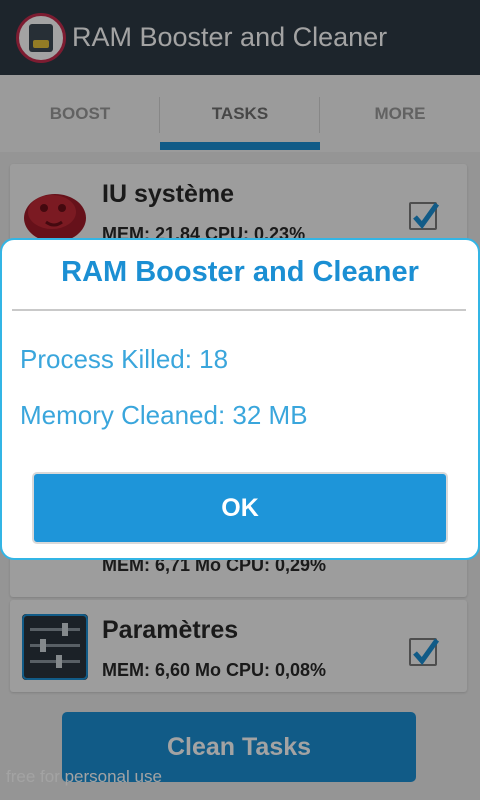 This screenshot has height=800, width=480. Describe the element at coordinates (239, 310) in the screenshot. I see `dialog-divider` at that location.